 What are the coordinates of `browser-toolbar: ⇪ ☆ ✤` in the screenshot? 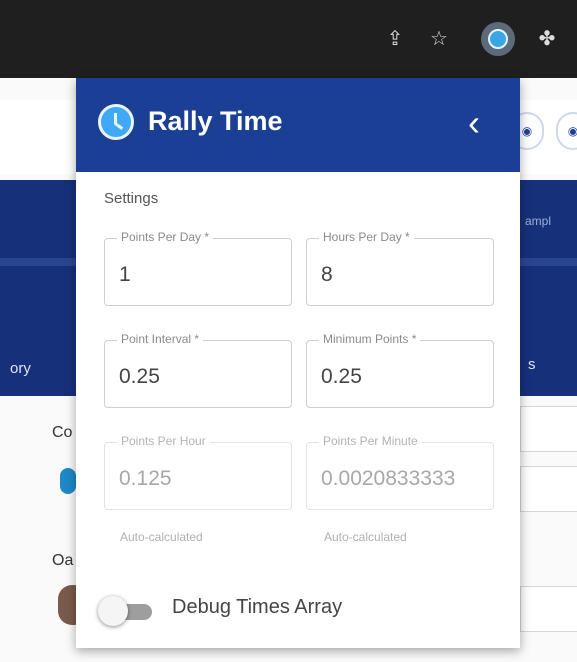 It's located at (288, 39).